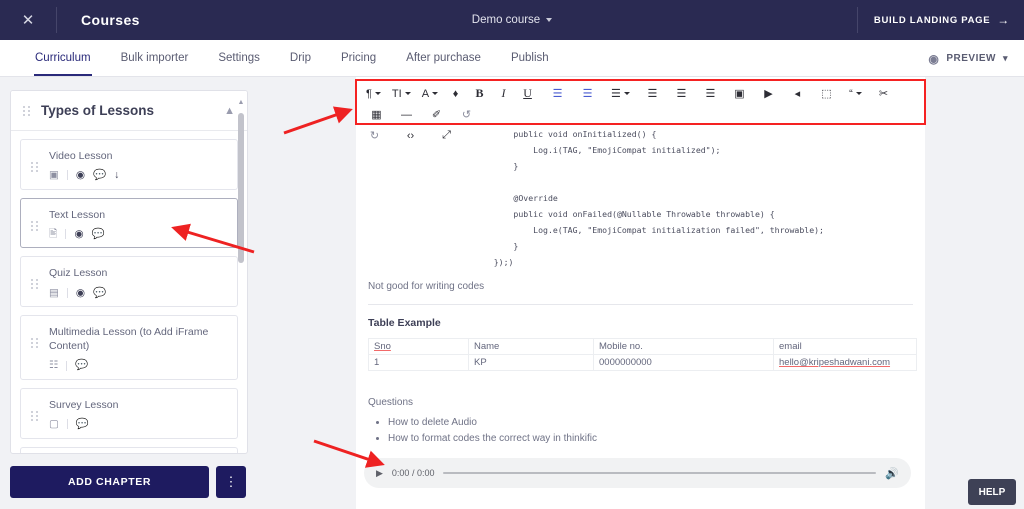 The width and height of the screenshot is (1024, 509). What do you see at coordinates (138, 282) in the screenshot?
I see `lesson-body: Quiz Lesson ▤ ◉ 💬` at bounding box center [138, 282].